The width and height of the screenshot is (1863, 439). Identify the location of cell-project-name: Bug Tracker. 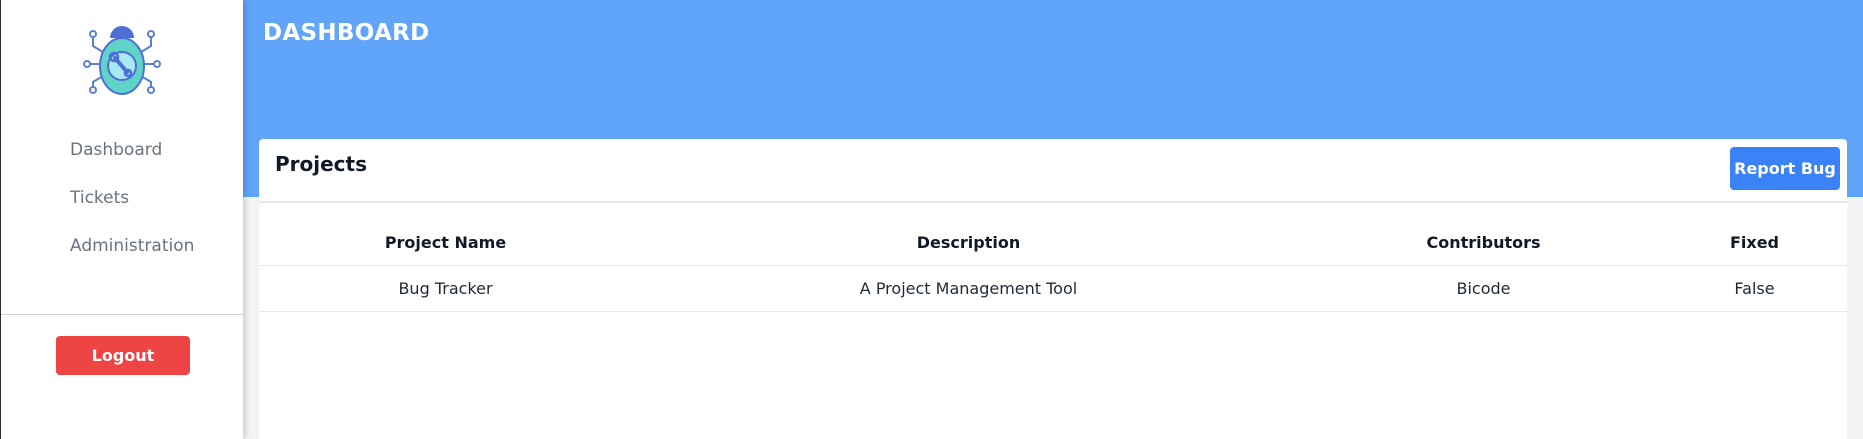
(445, 288).